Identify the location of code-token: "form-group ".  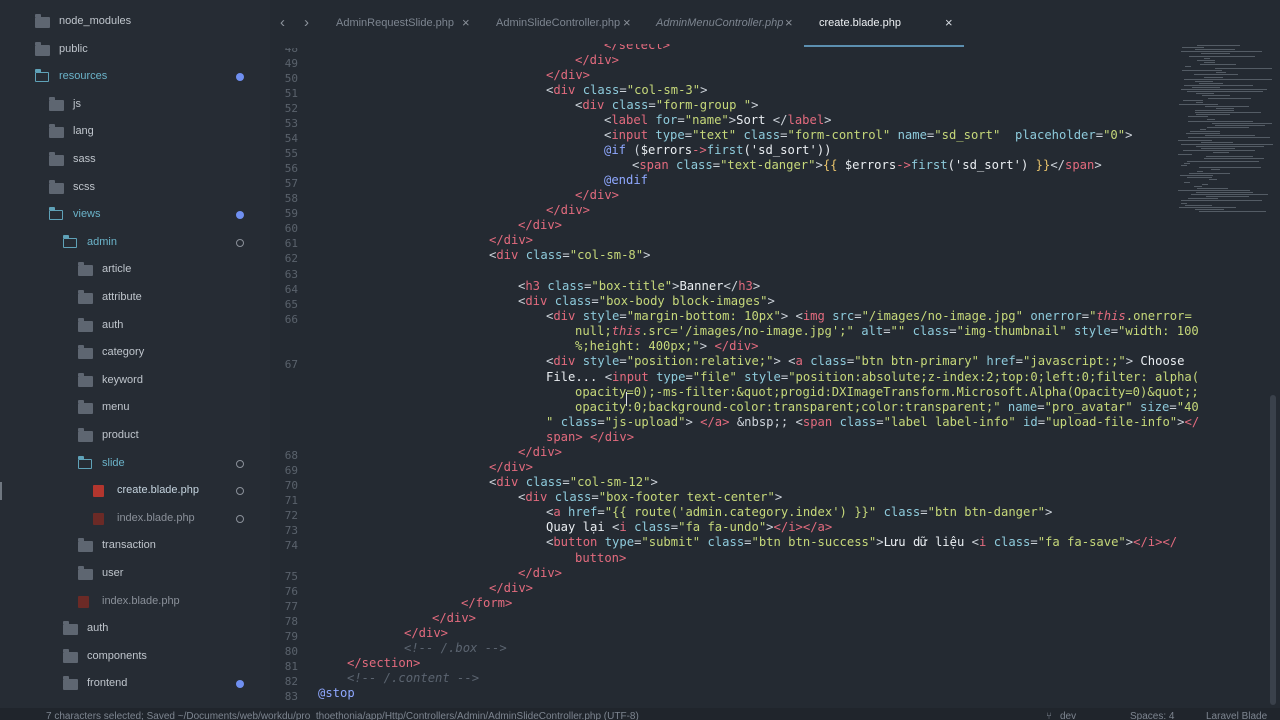
(703, 105).